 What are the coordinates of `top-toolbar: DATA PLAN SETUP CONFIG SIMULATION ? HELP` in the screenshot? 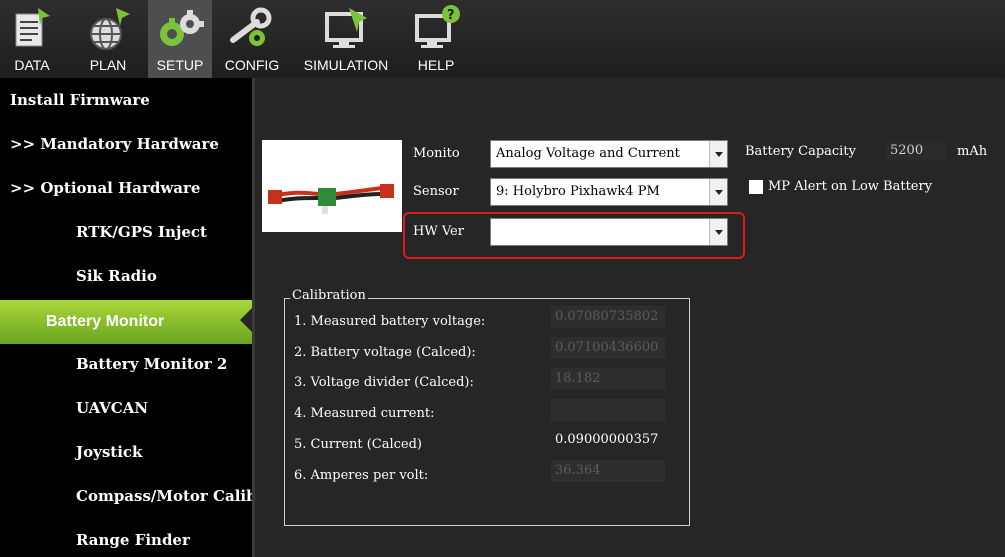 It's located at (502, 39).